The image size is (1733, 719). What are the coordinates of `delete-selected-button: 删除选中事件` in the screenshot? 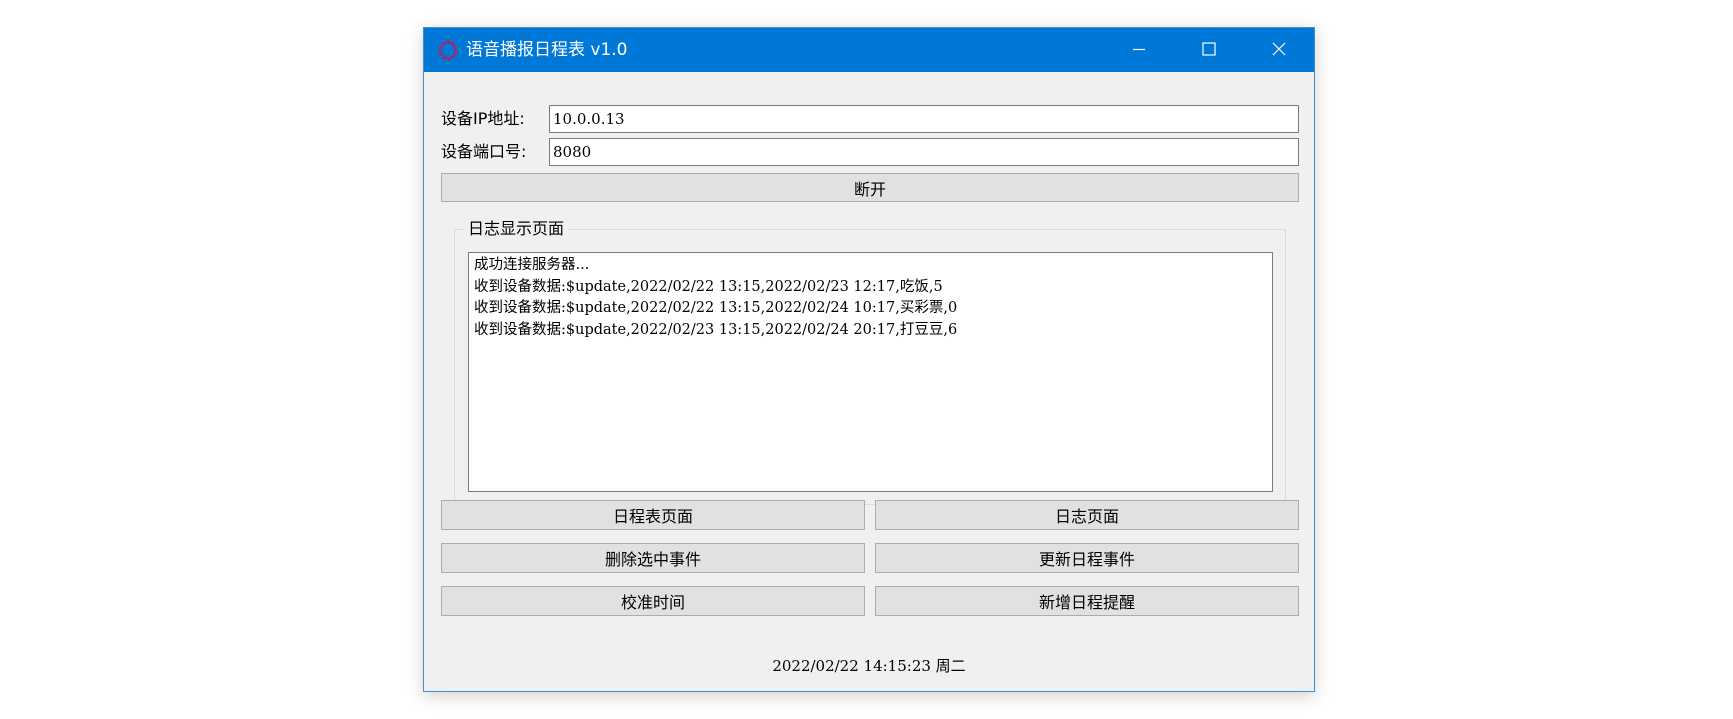 It's located at (653, 558).